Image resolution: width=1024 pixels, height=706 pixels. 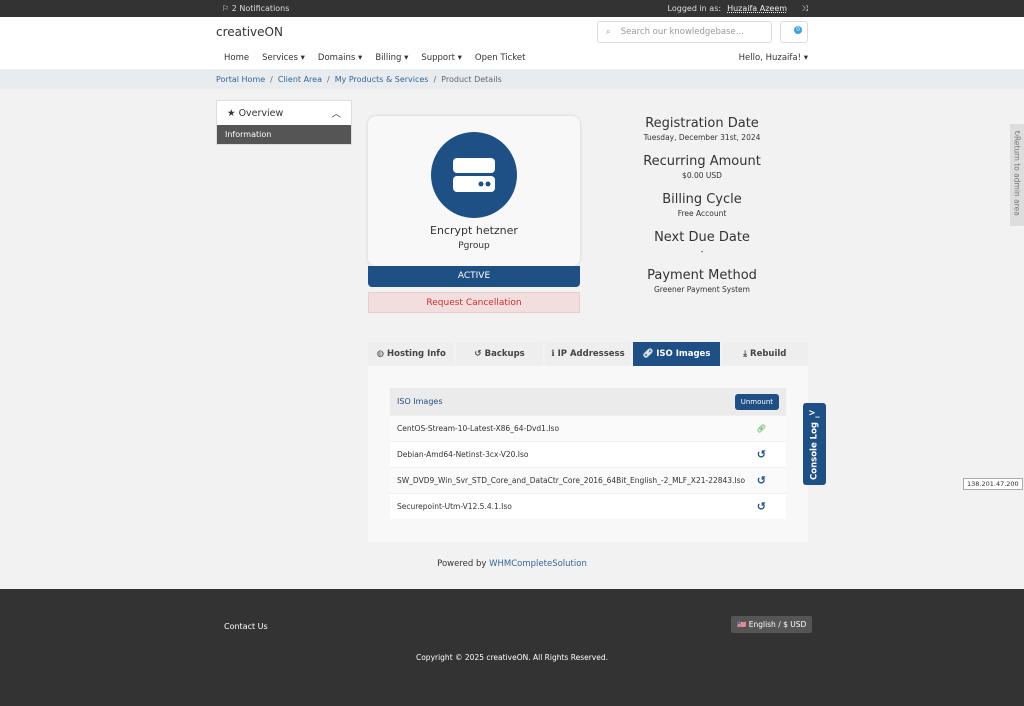 I want to click on tab-ip-addresses: ℹ IP Addressess, so click(x=588, y=354).